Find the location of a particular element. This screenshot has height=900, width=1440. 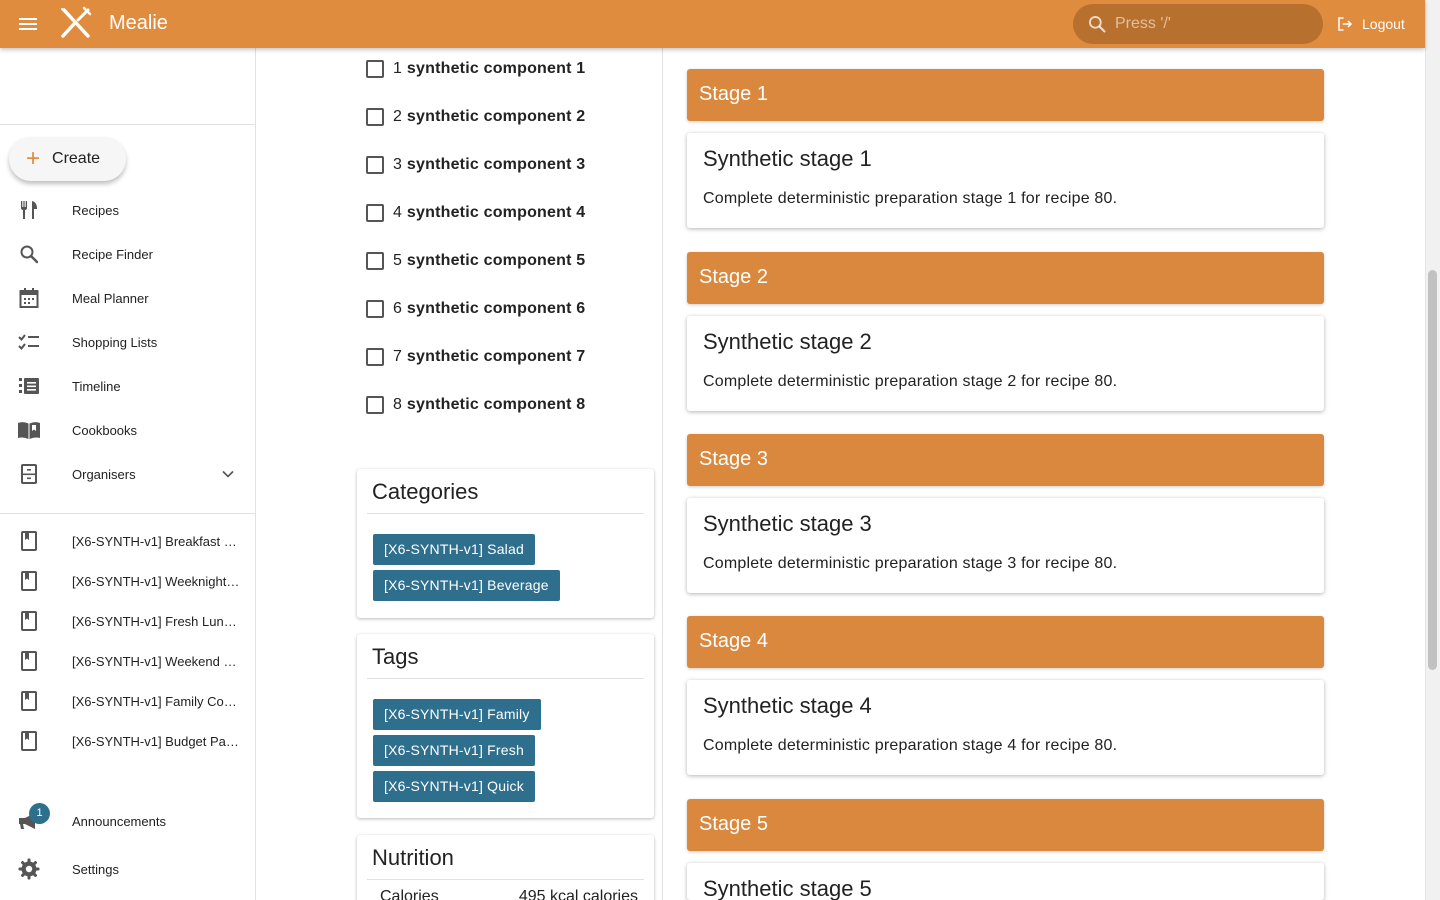

search-box is located at coordinates (1198, 24).